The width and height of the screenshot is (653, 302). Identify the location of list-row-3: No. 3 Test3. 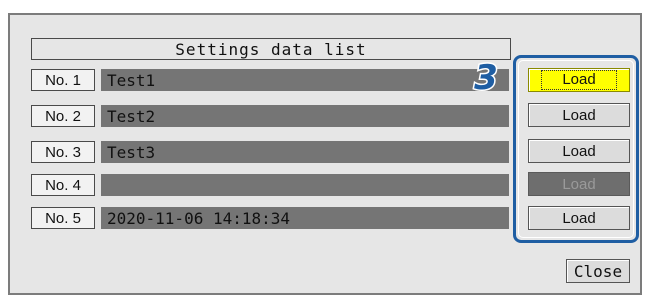
(270, 152).